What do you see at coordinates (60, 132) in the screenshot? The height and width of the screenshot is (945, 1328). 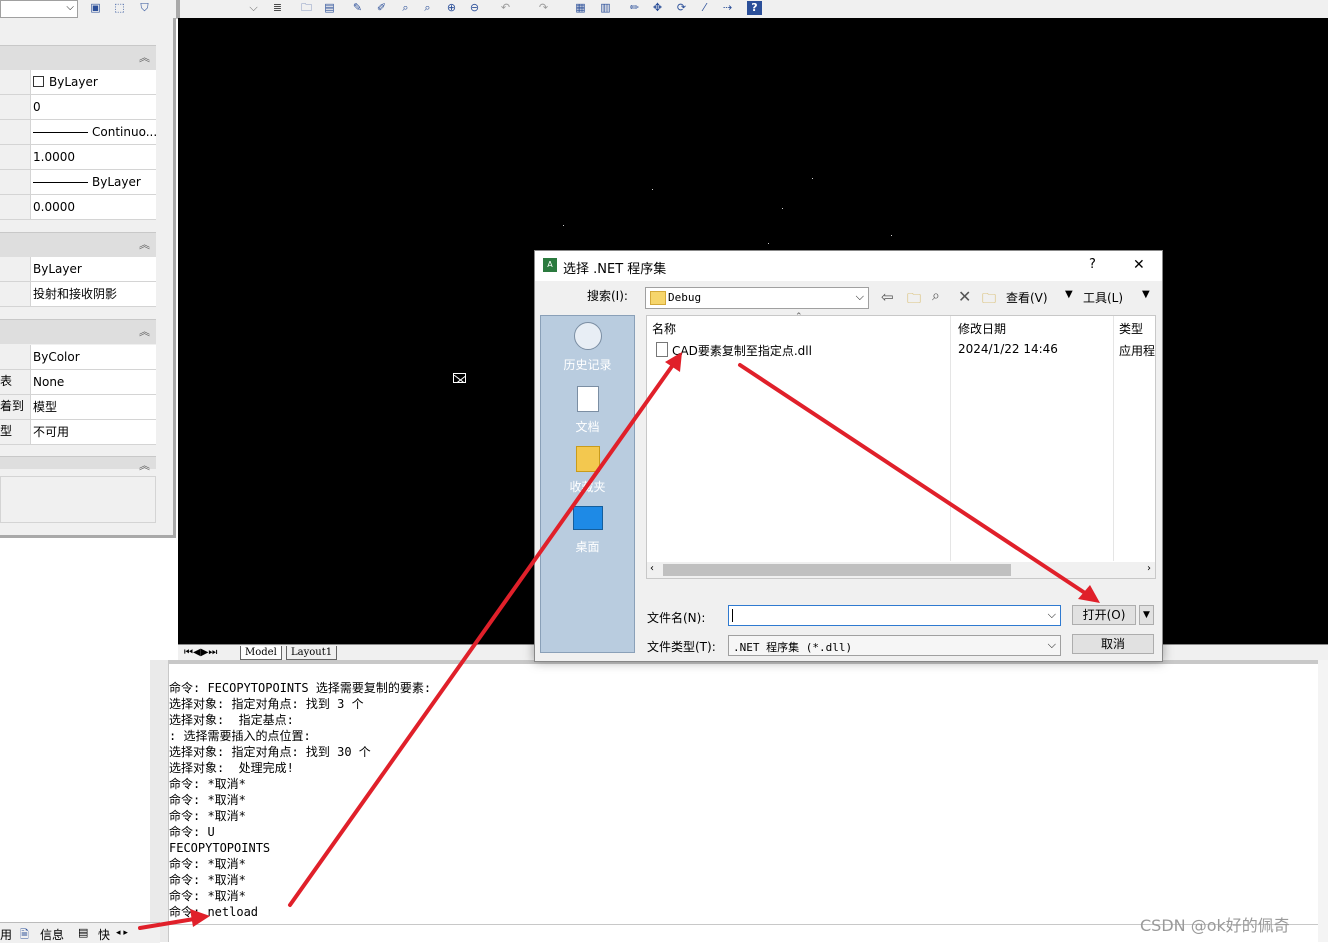 I see `linetype-sample` at bounding box center [60, 132].